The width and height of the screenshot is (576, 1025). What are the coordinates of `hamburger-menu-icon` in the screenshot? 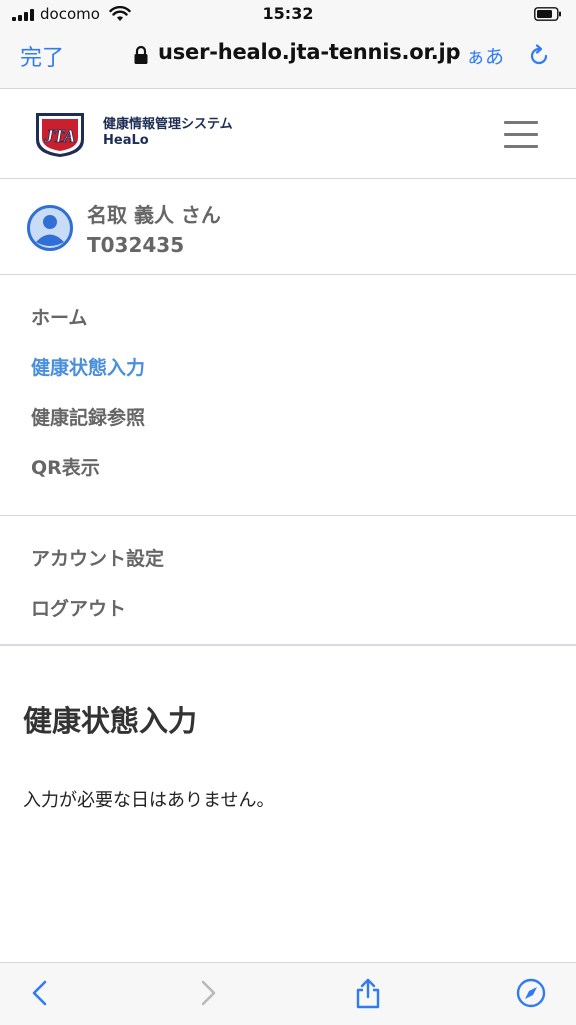 It's located at (521, 135).